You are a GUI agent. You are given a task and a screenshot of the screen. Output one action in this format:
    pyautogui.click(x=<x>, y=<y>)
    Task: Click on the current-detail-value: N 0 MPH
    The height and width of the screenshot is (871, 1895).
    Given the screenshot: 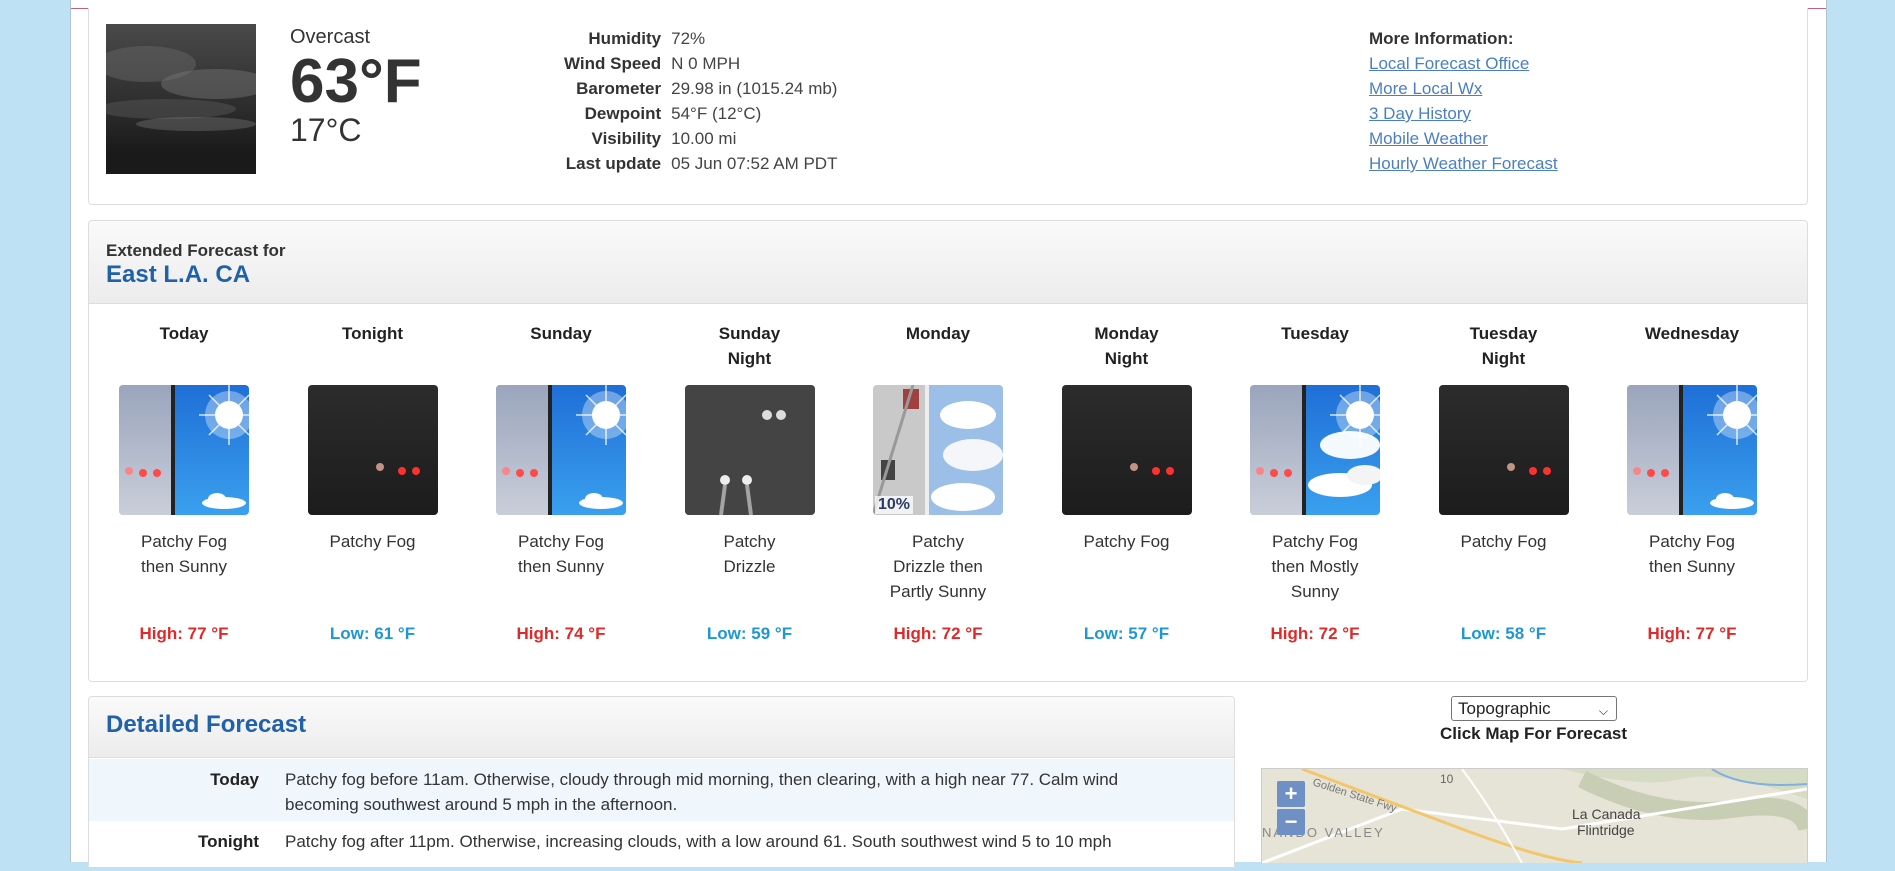 What is the action you would take?
    pyautogui.click(x=706, y=63)
    